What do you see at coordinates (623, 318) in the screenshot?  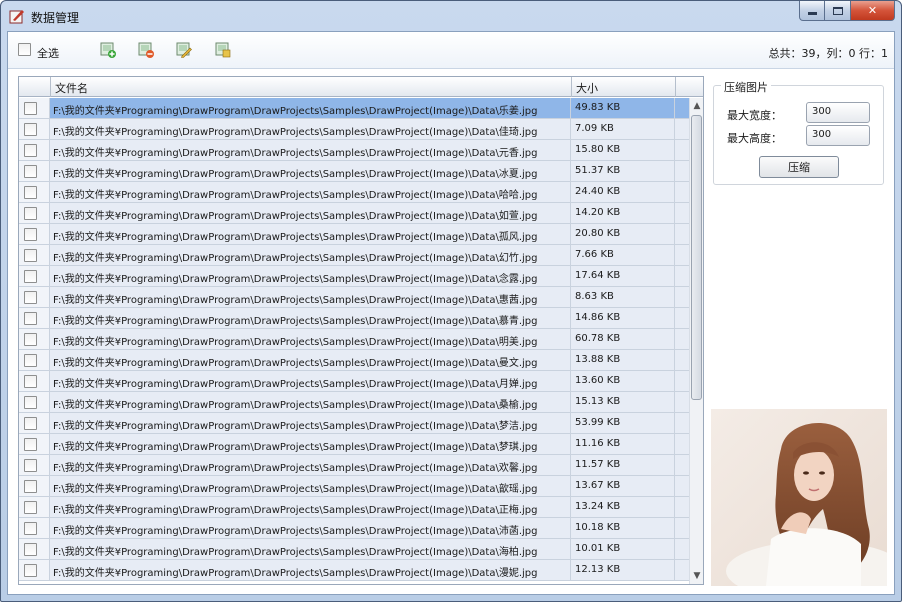 I see `file-size-cell: 14.86 KB` at bounding box center [623, 318].